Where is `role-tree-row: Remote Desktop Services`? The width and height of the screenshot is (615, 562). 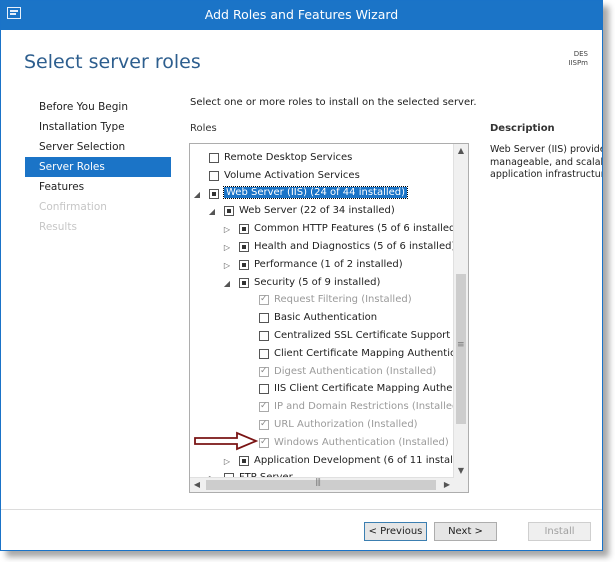
role-tree-row: Remote Desktop Services is located at coordinates (322, 159).